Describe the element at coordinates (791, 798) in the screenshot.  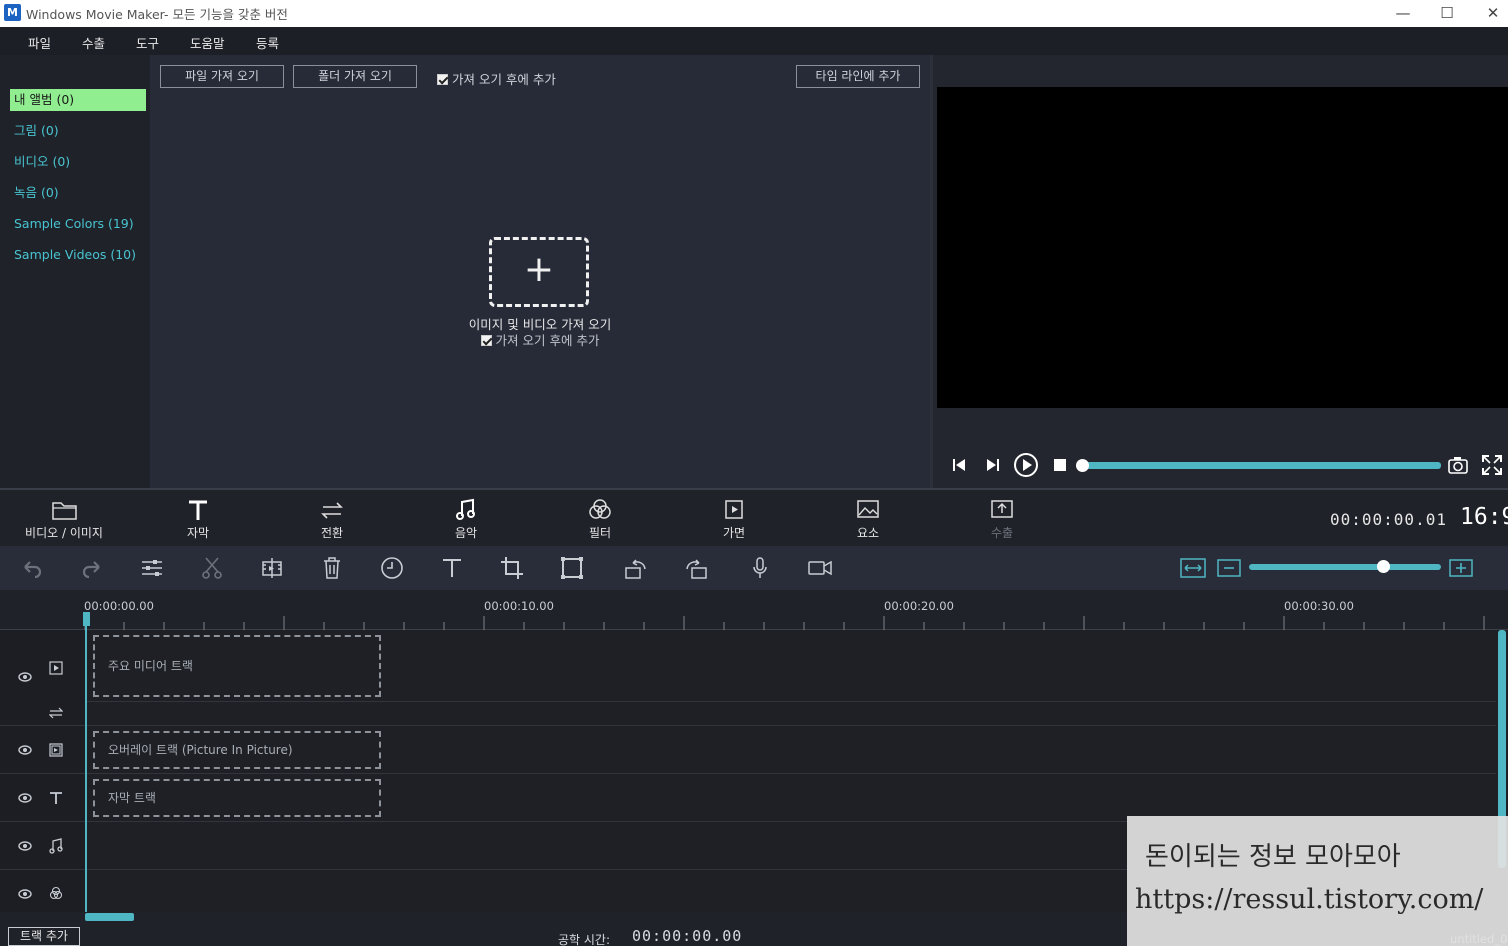
I see `subtitle-track: 자막 트랙` at that location.